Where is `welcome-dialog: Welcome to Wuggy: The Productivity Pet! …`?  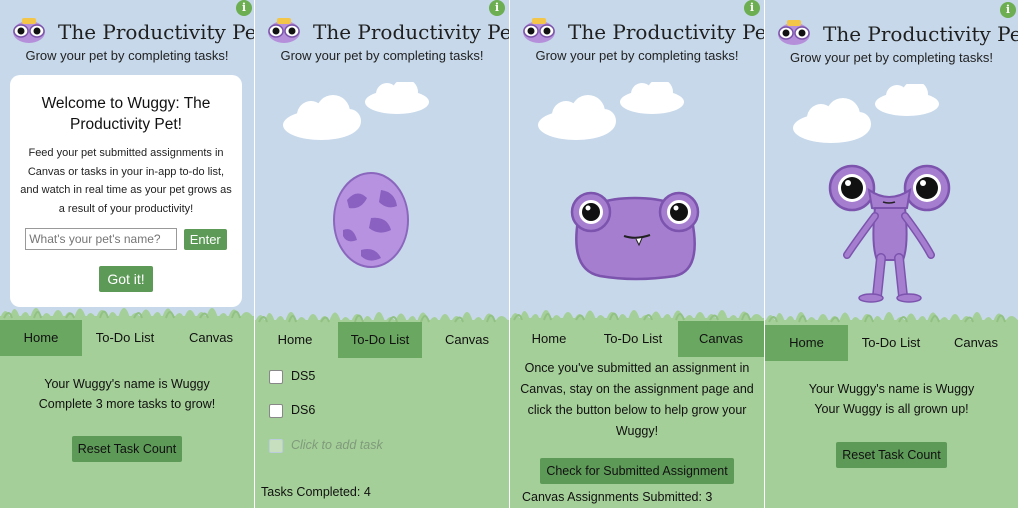 welcome-dialog: Welcome to Wuggy: The Productivity Pet! … is located at coordinates (126, 191).